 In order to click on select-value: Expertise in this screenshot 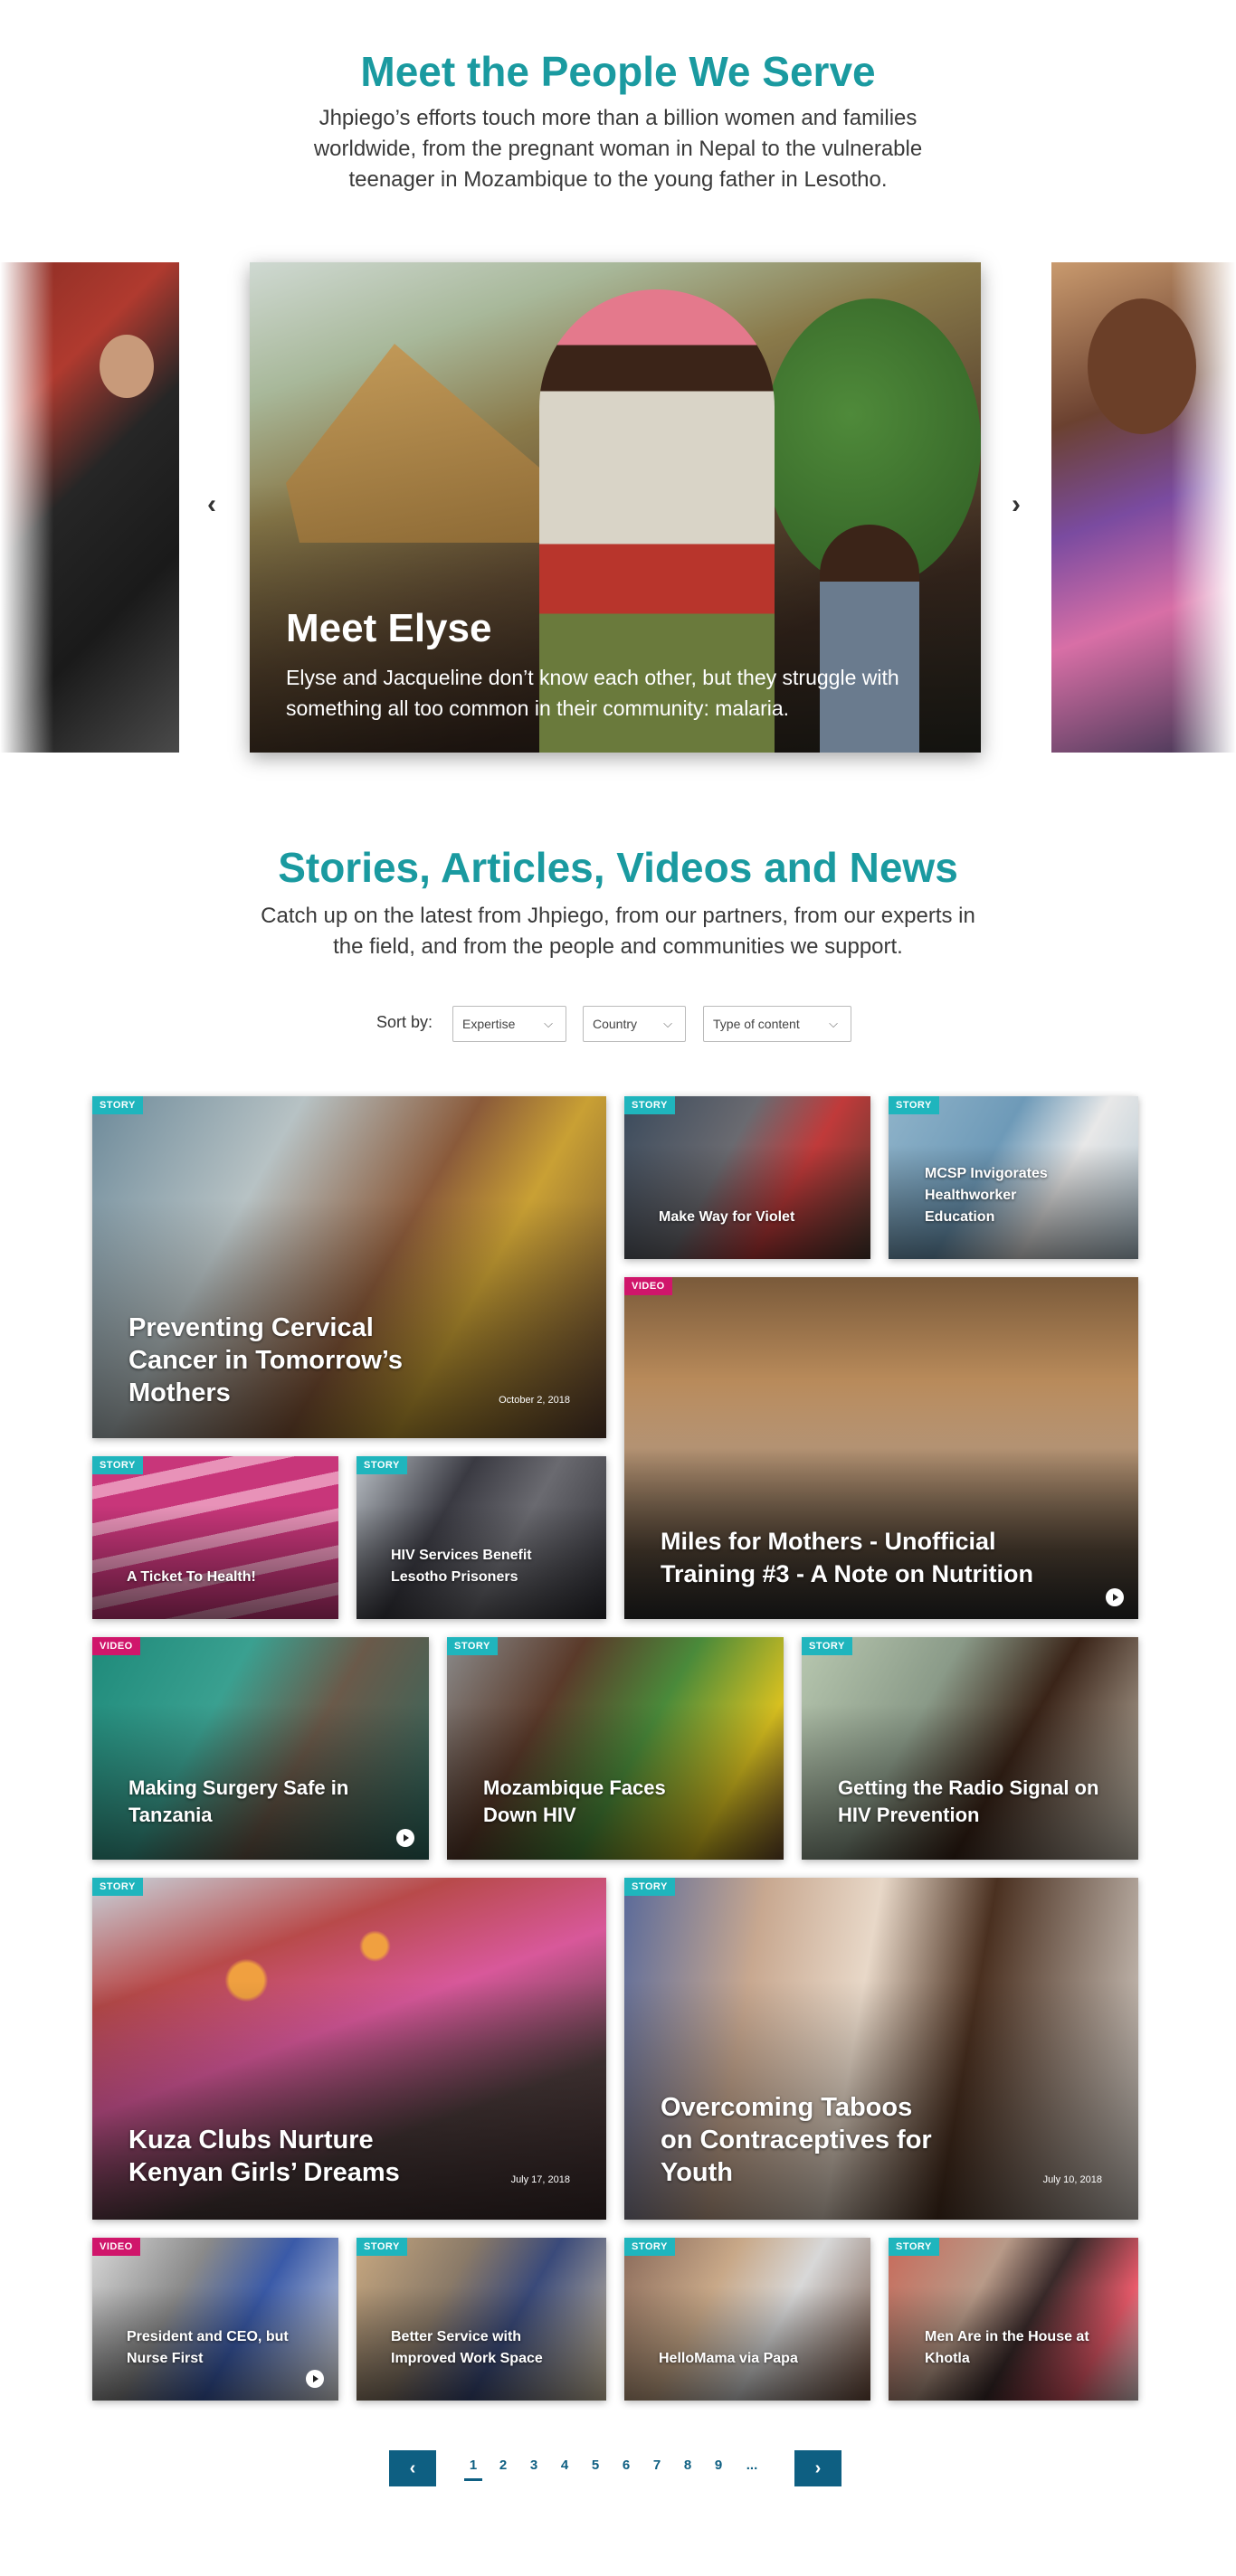, I will do `click(489, 1024)`.